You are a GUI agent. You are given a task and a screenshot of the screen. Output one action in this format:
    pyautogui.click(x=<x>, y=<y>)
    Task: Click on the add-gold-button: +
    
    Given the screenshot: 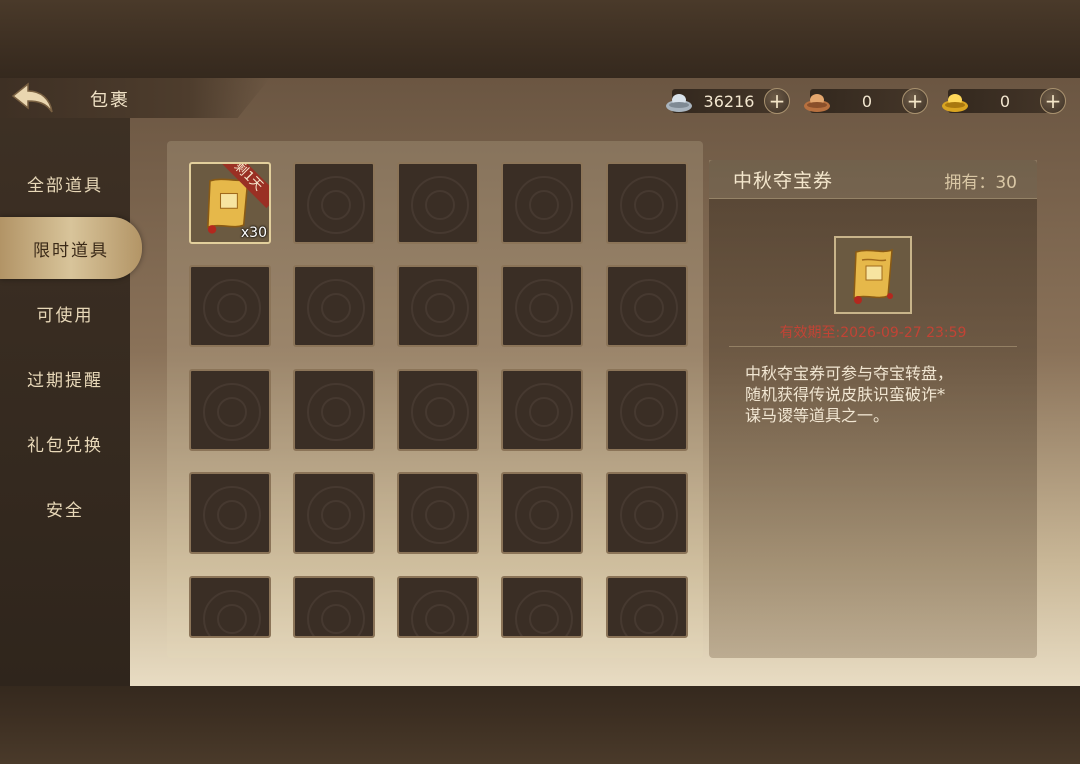 What is the action you would take?
    pyautogui.click(x=1053, y=101)
    